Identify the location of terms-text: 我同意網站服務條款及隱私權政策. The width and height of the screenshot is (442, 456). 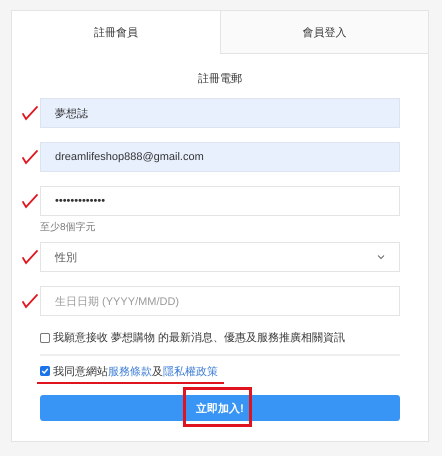
(135, 371).